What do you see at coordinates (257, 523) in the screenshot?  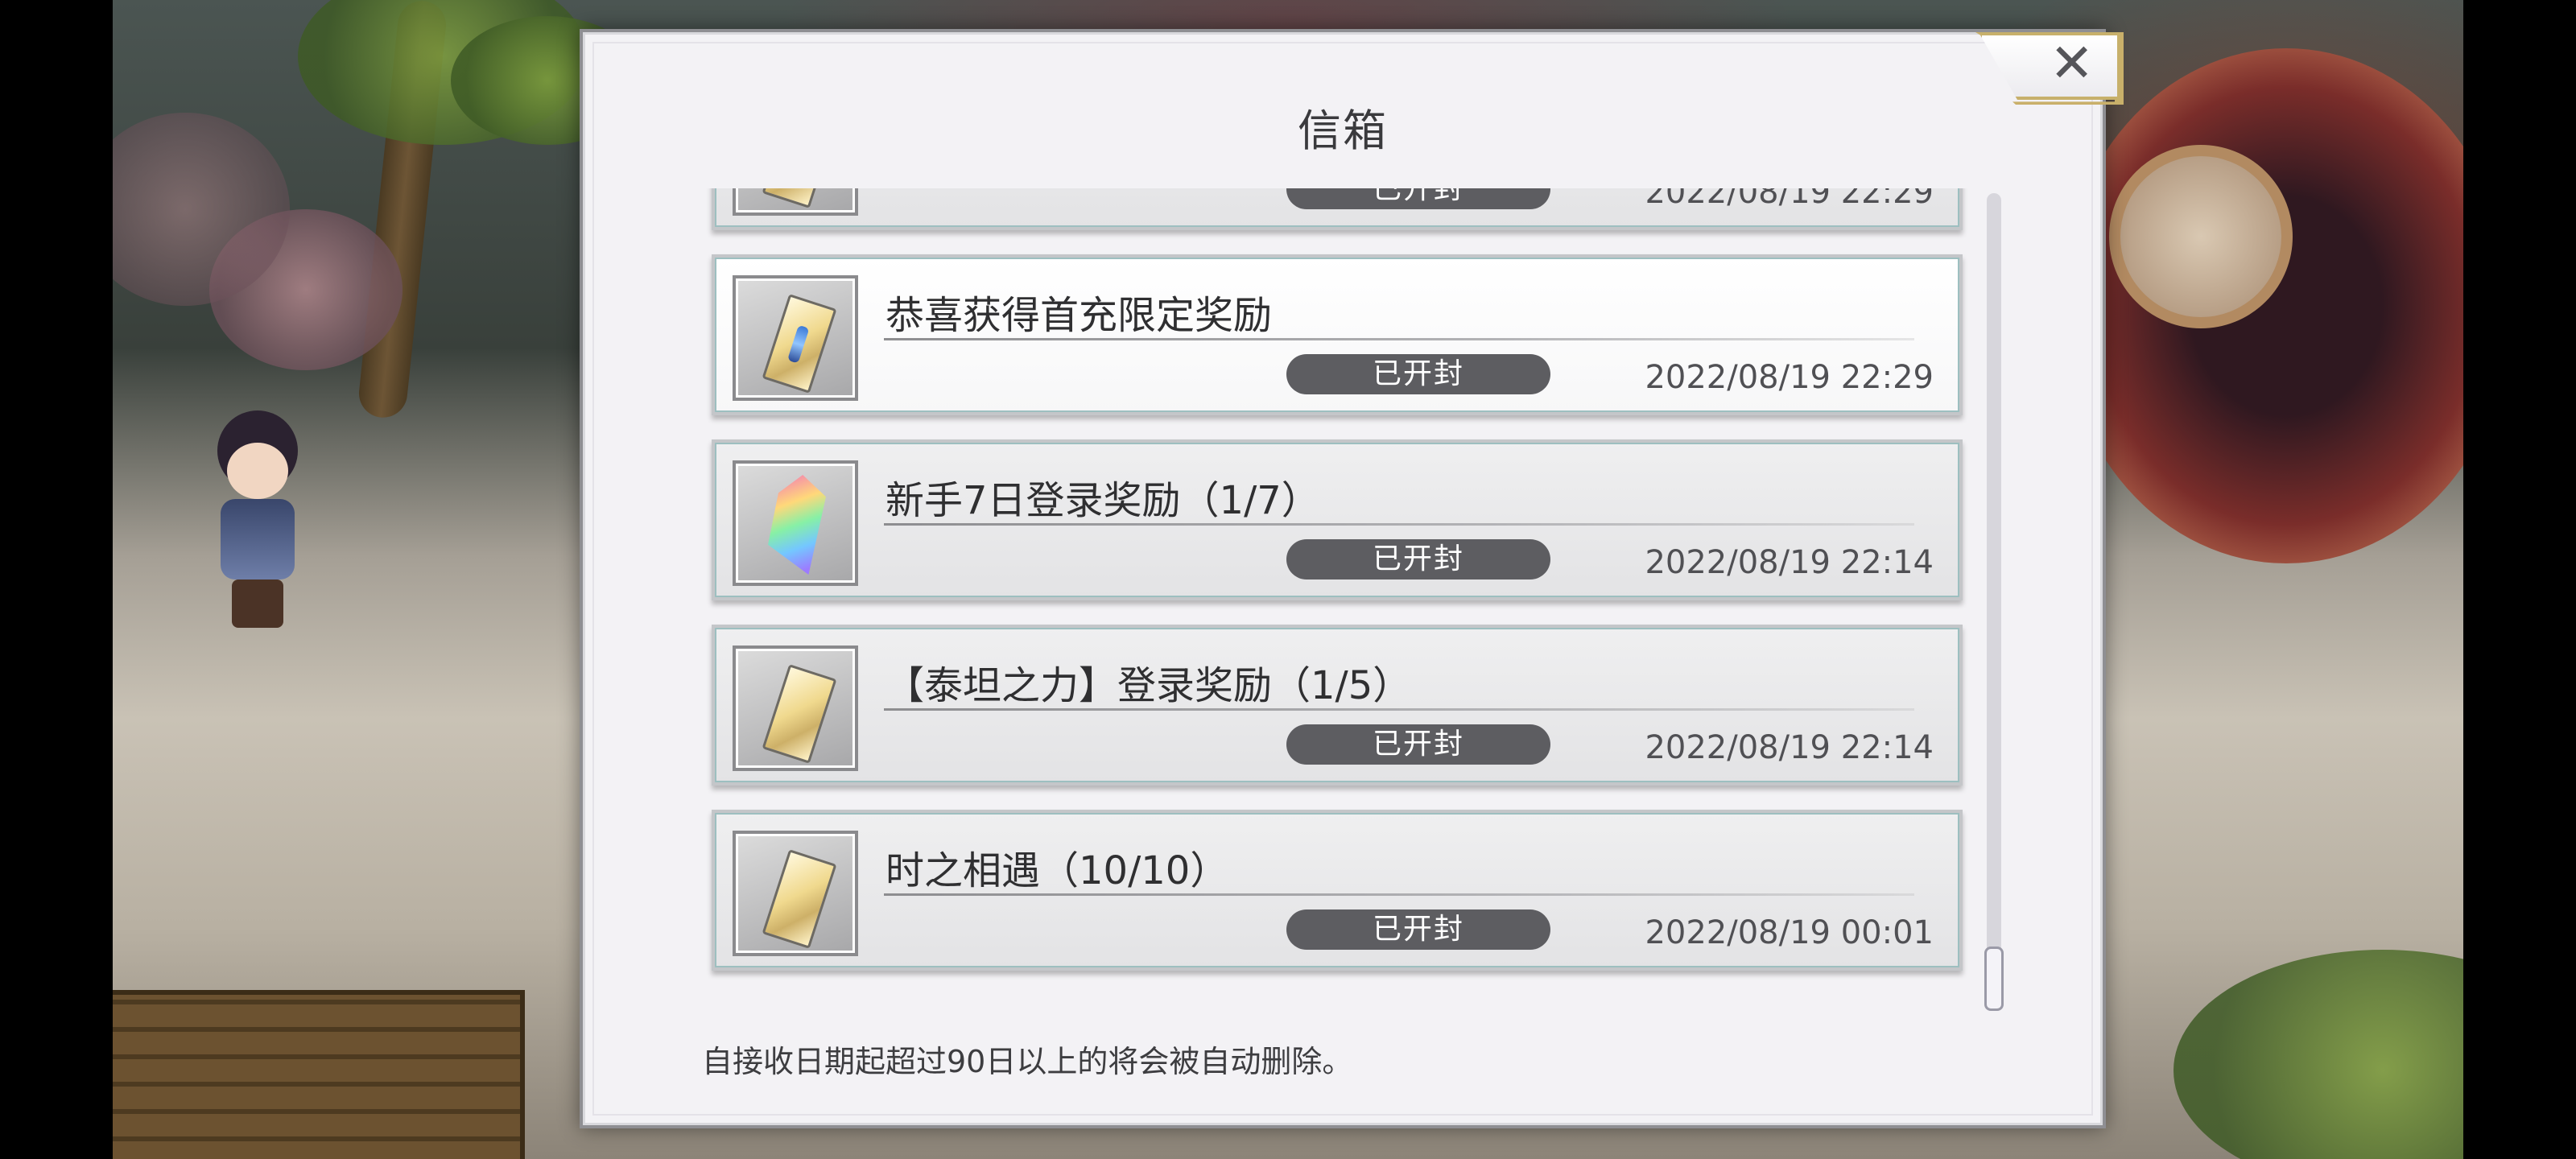 I see `player-character` at bounding box center [257, 523].